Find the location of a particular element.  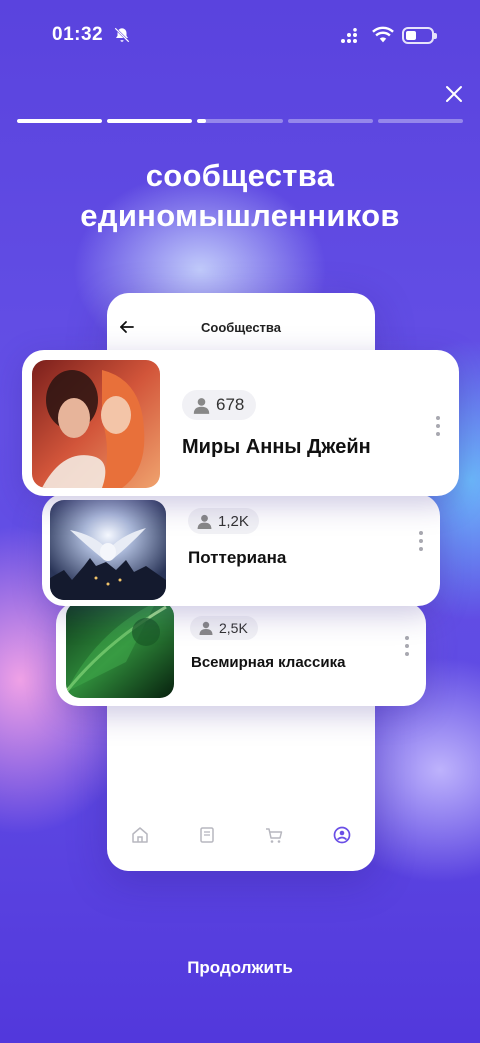

continue-button: Продолжить is located at coordinates (240, 968).